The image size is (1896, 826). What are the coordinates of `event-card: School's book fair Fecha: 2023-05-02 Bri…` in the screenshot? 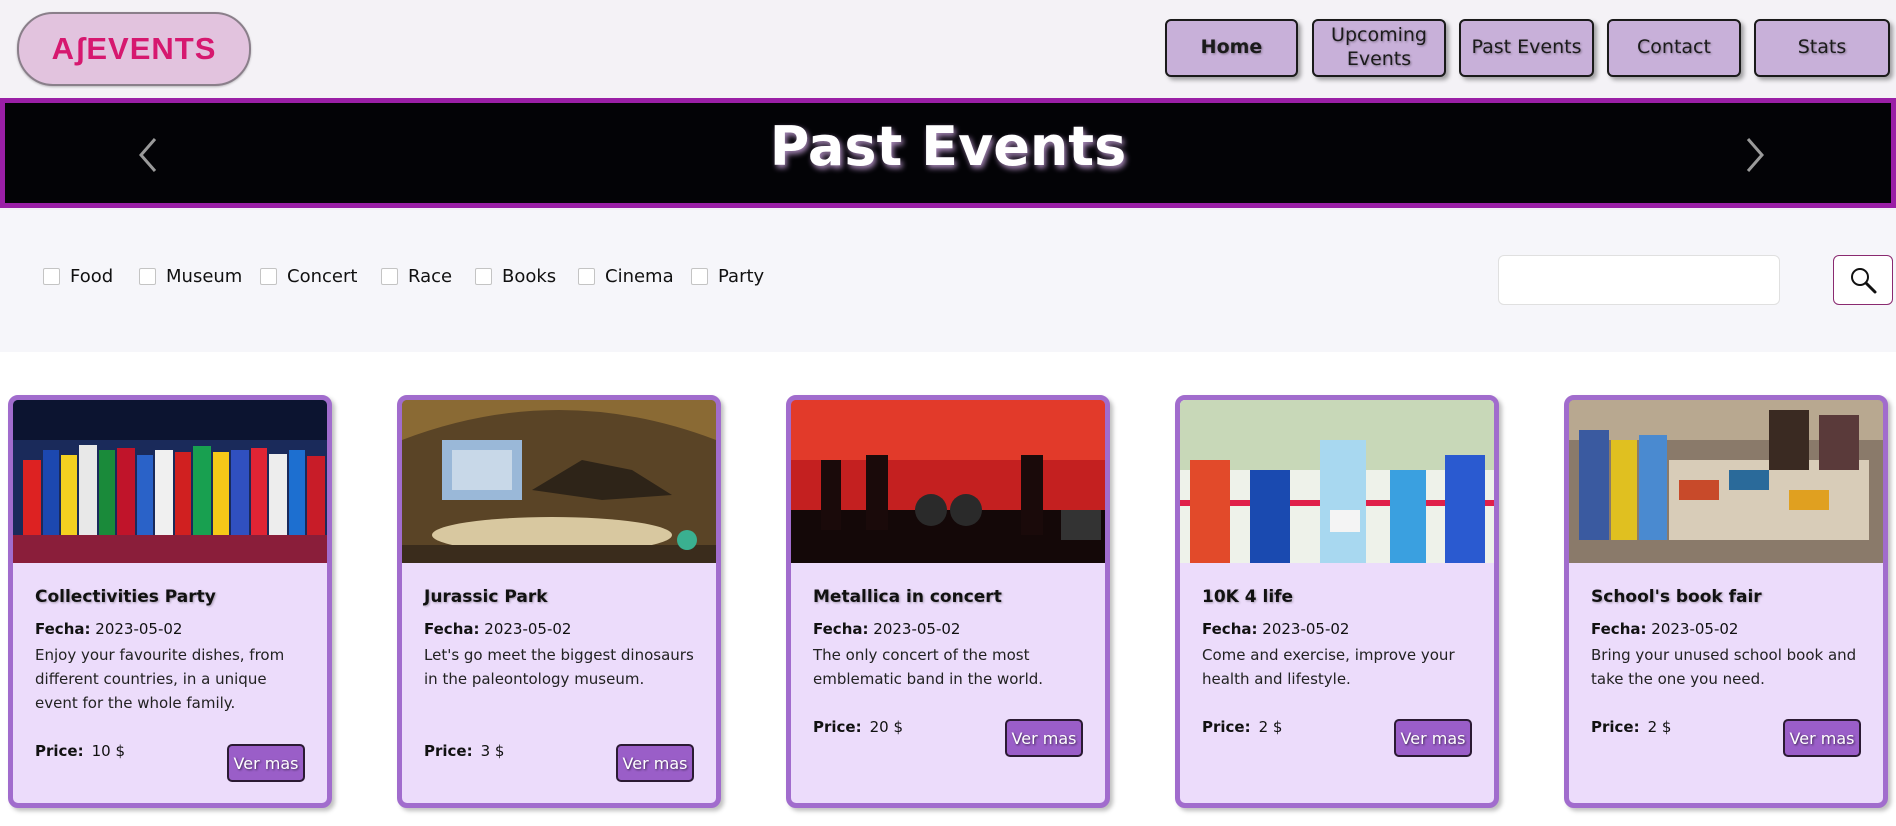 It's located at (1726, 601).